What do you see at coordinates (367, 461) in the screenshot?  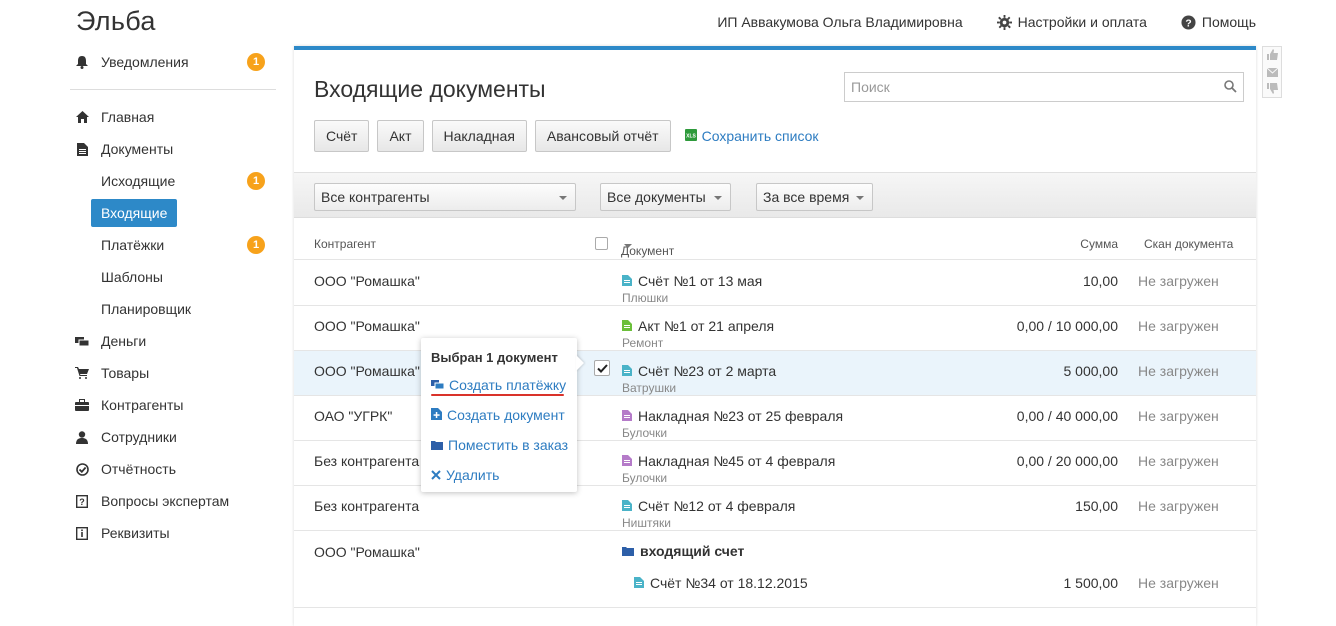 I see `row-counterparty: Без контрагента` at bounding box center [367, 461].